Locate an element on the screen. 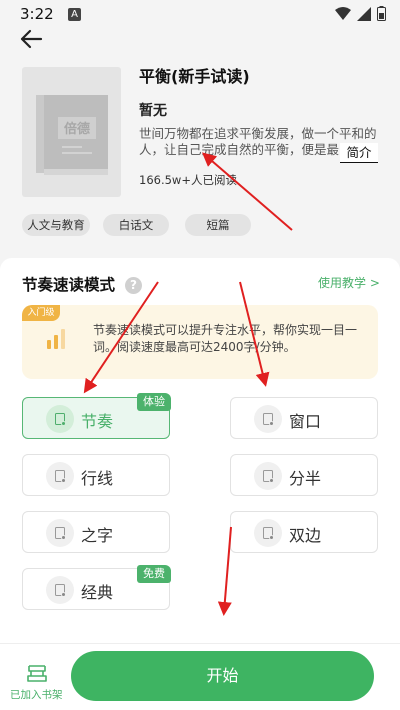 The width and height of the screenshot is (400, 710). mode-label: 双边 is located at coordinates (305, 535).